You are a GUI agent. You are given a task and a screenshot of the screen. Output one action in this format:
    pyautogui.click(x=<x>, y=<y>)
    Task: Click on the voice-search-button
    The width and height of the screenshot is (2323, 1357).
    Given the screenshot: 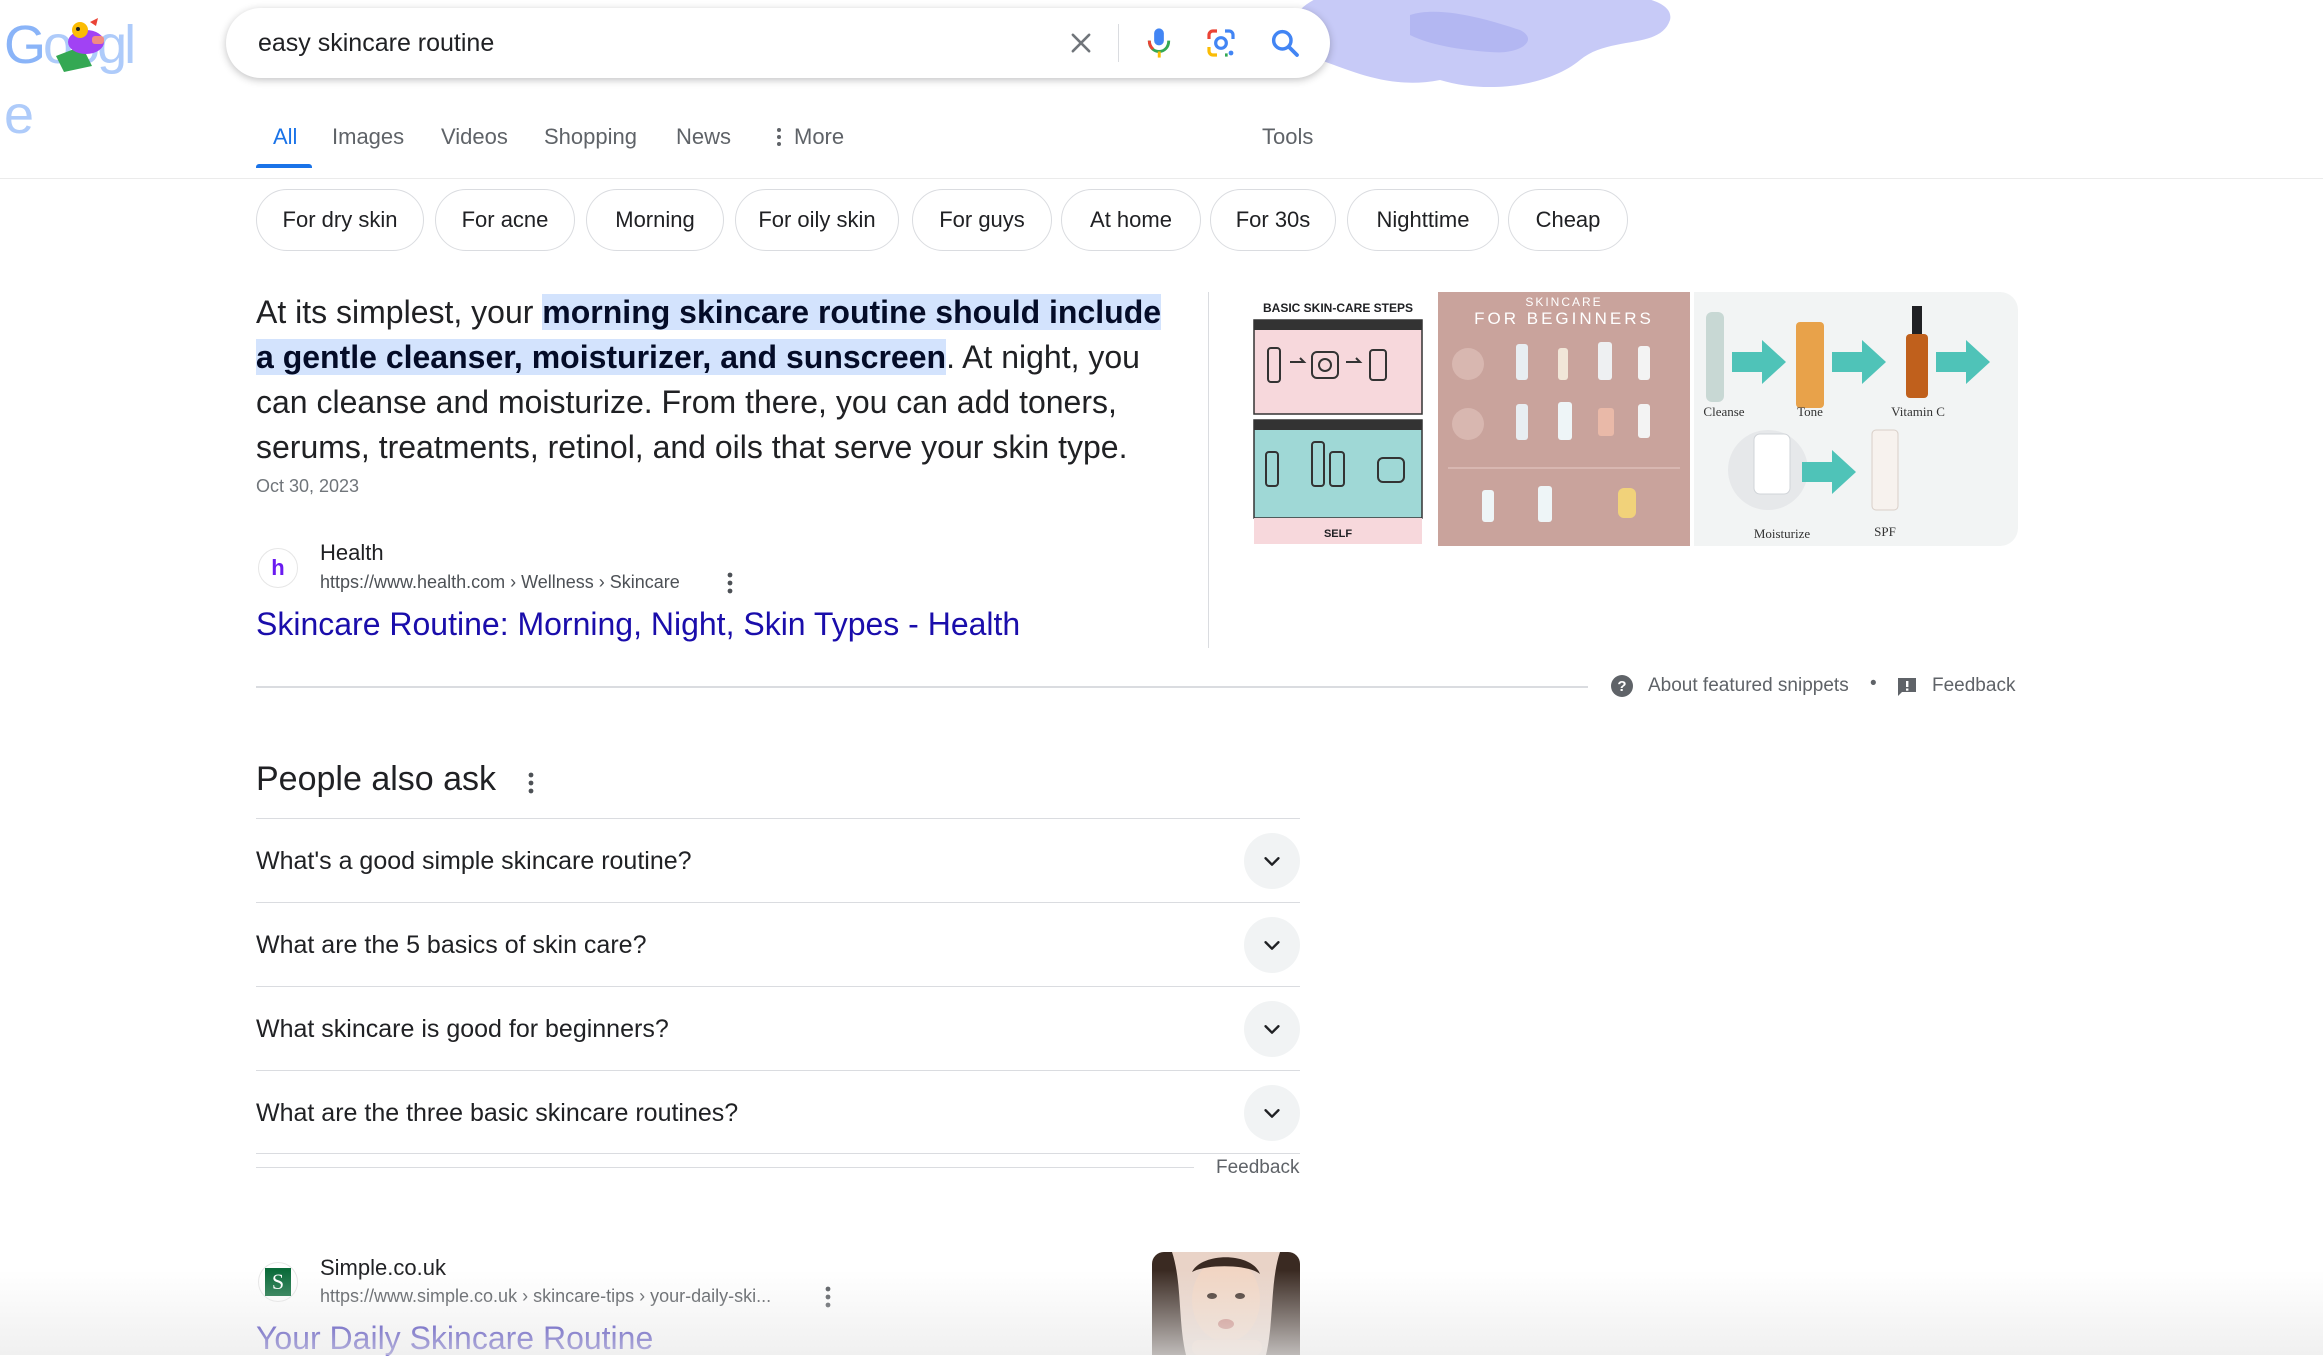 What is the action you would take?
    pyautogui.click(x=1159, y=43)
    